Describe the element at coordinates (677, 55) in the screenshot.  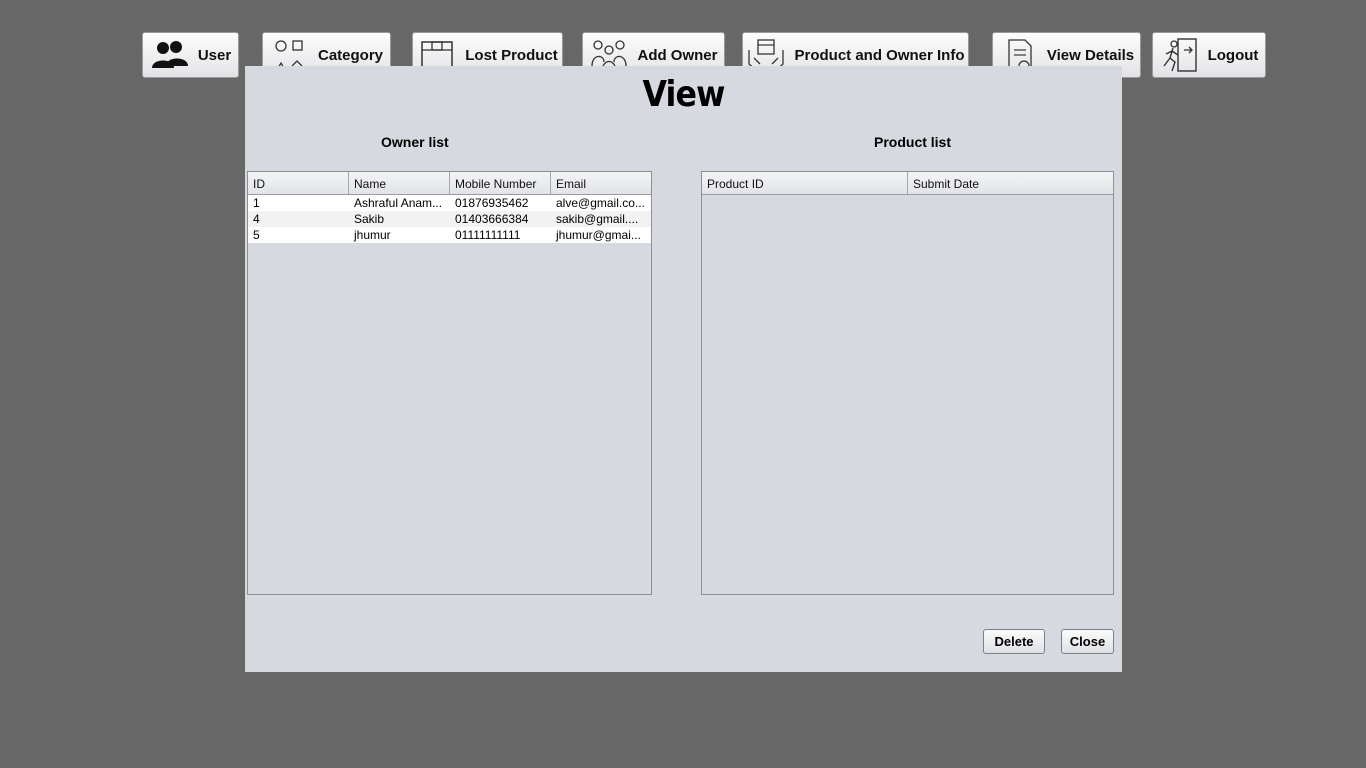
I see `nav-add-owner-label: Add Owner` at that location.